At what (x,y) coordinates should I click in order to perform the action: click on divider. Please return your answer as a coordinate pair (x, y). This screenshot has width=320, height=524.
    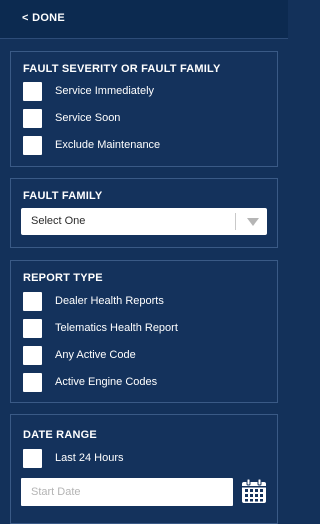
    Looking at the image, I should click on (144, 38).